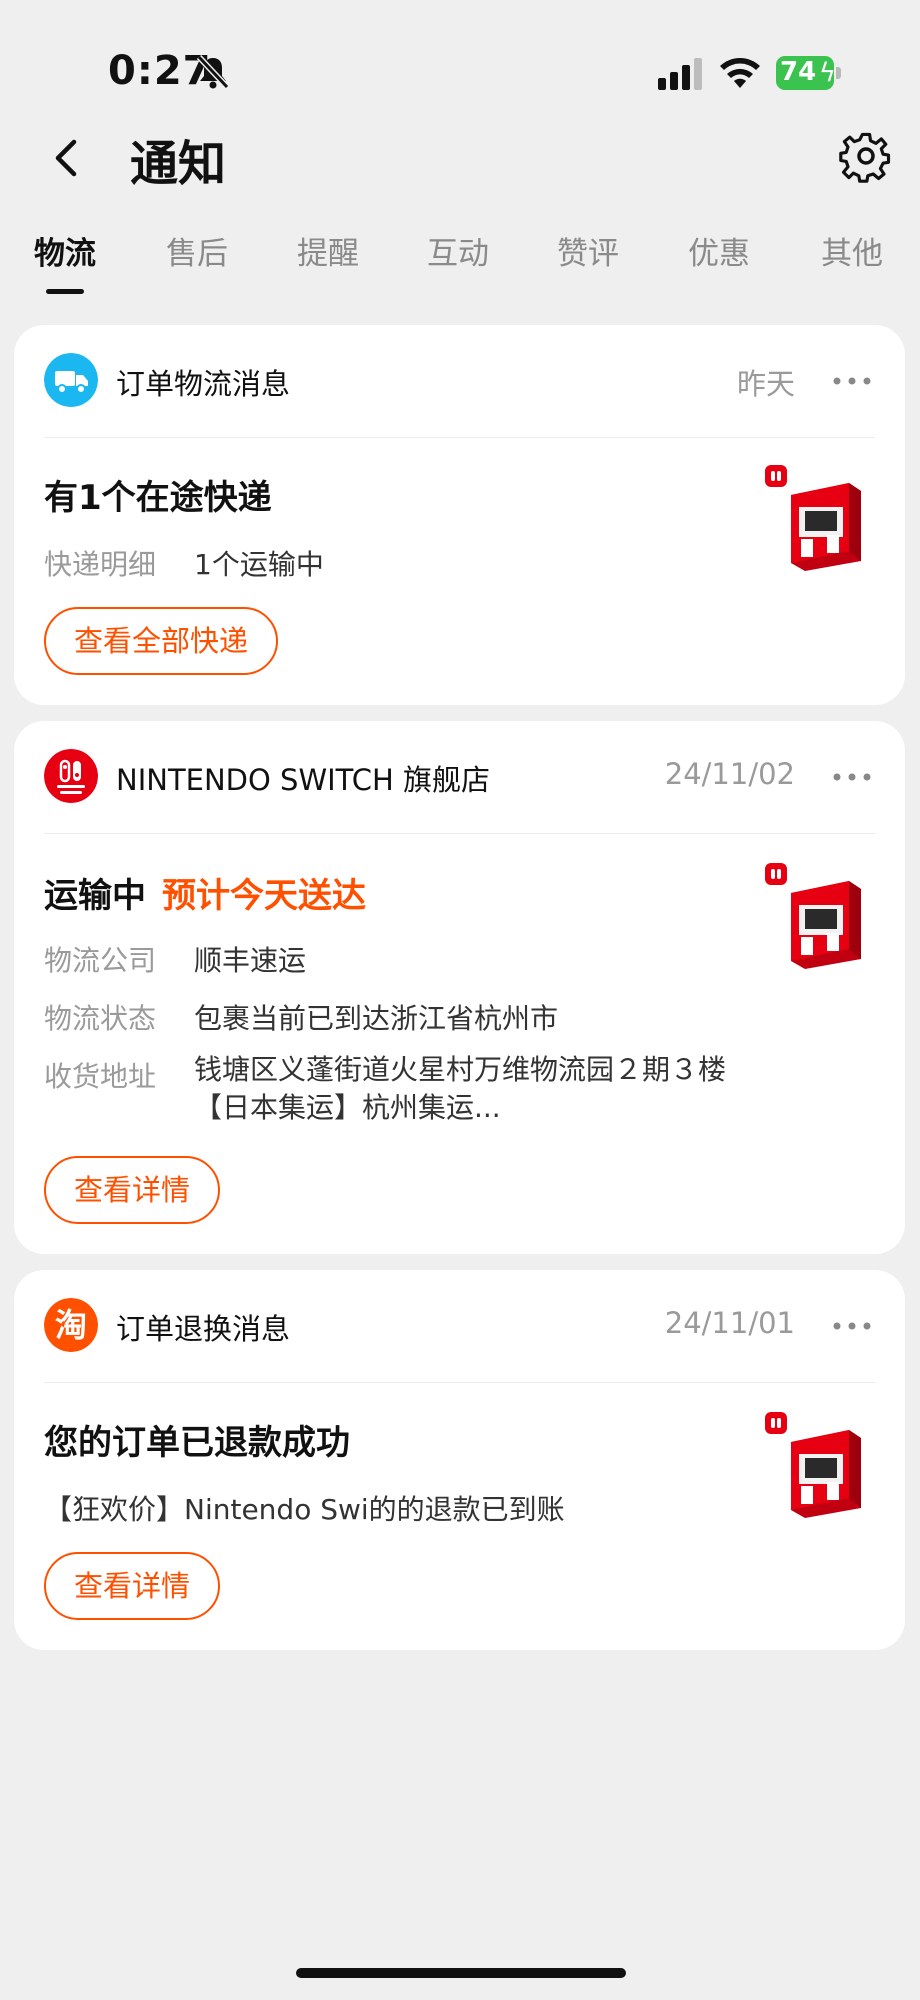  I want to click on header: 通知, so click(460, 158).